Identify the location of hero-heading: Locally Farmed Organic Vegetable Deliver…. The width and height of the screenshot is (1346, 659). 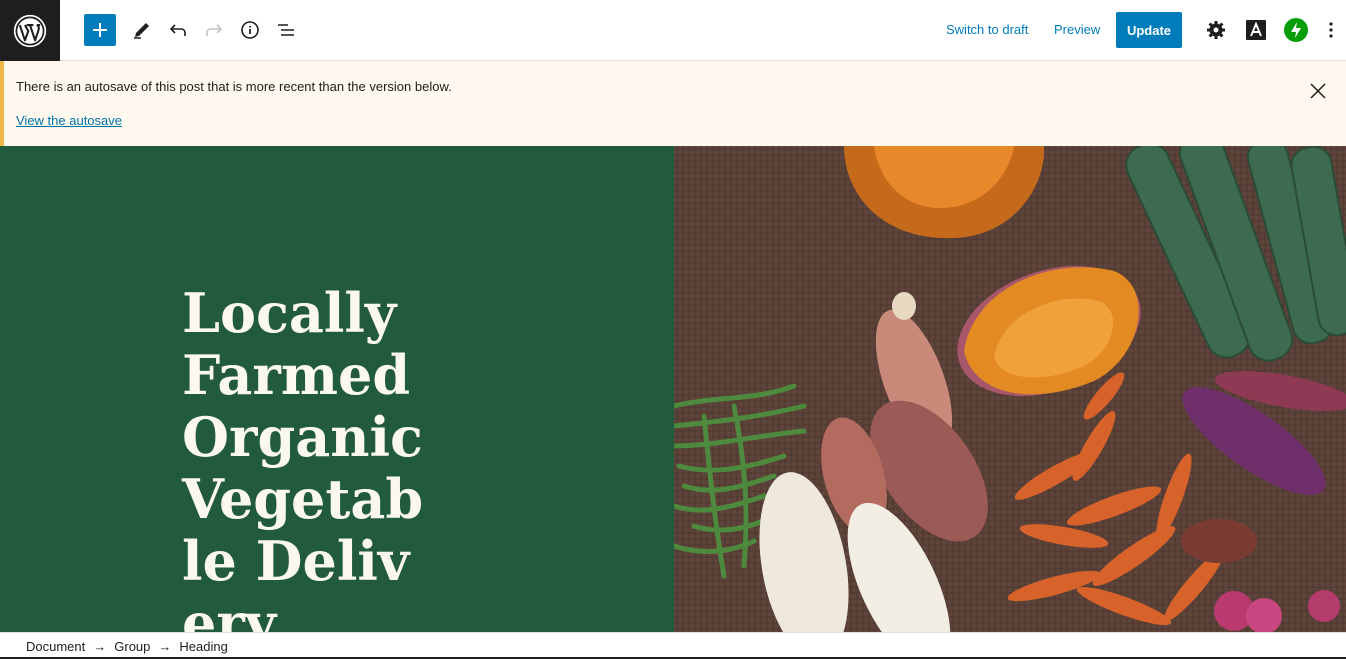
(307, 457).